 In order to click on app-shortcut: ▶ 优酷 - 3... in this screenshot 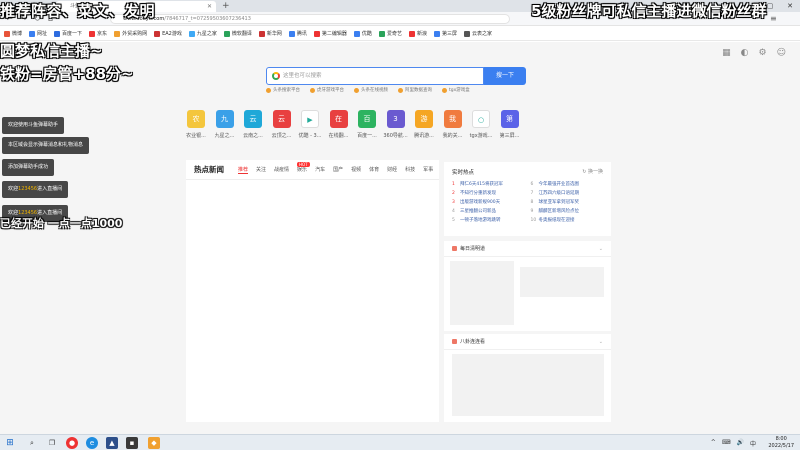, I will do `click(310, 124)`.